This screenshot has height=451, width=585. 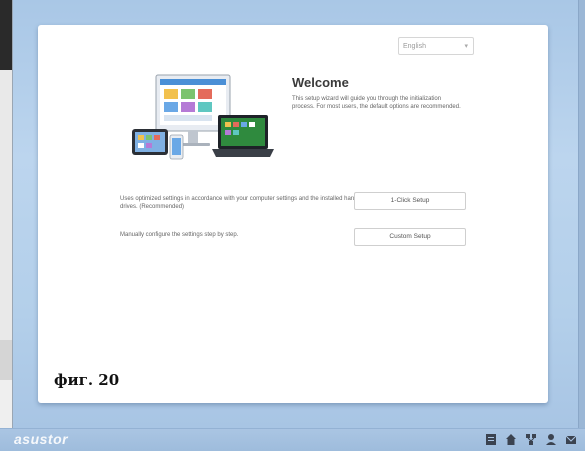 I want to click on chevron-down-icon: ▾, so click(x=466, y=46).